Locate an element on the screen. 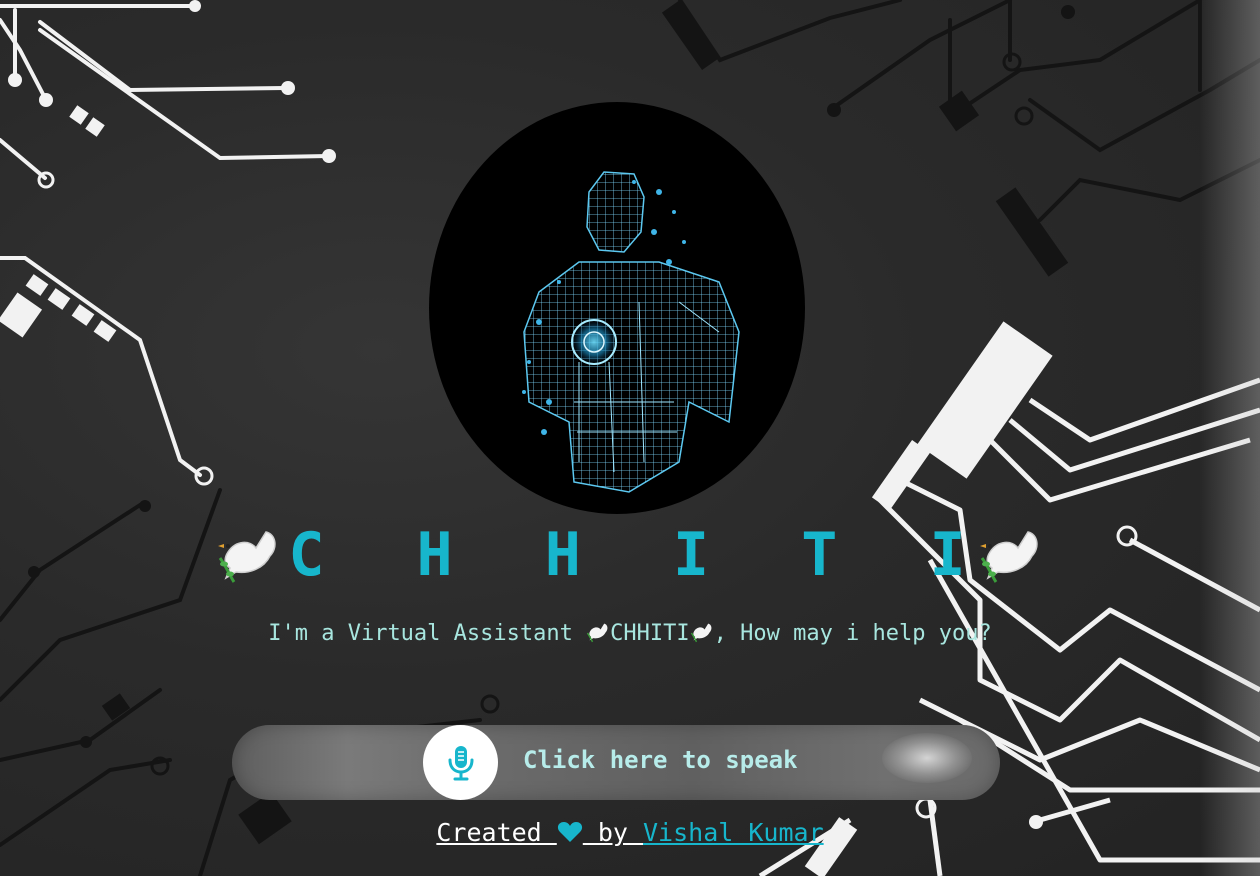 Image resolution: width=1260 pixels, height=876 pixels. holographic-robot-image is located at coordinates (631, 332).